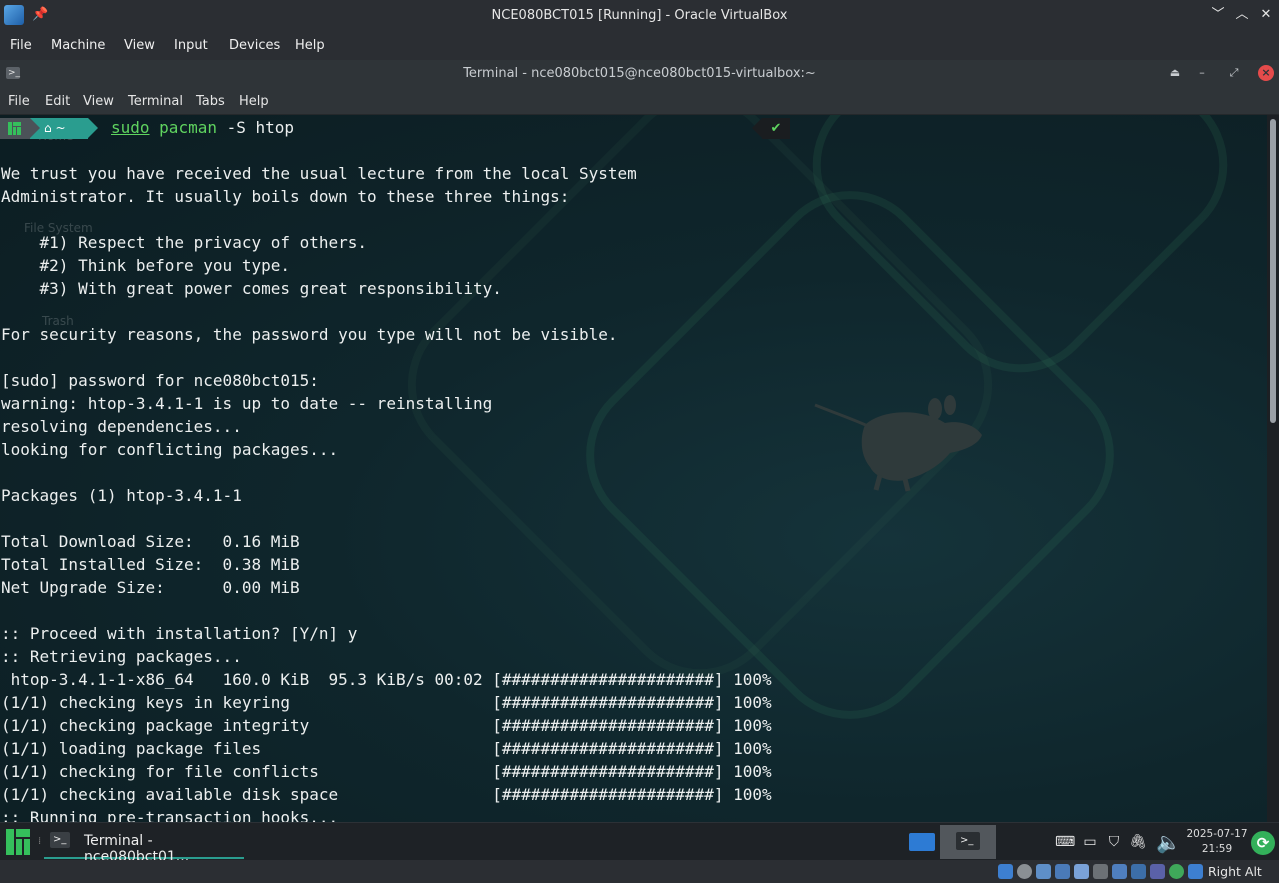 This screenshot has height=883, width=1279. Describe the element at coordinates (18, 842) in the screenshot. I see `manjaro-menu-button` at that location.